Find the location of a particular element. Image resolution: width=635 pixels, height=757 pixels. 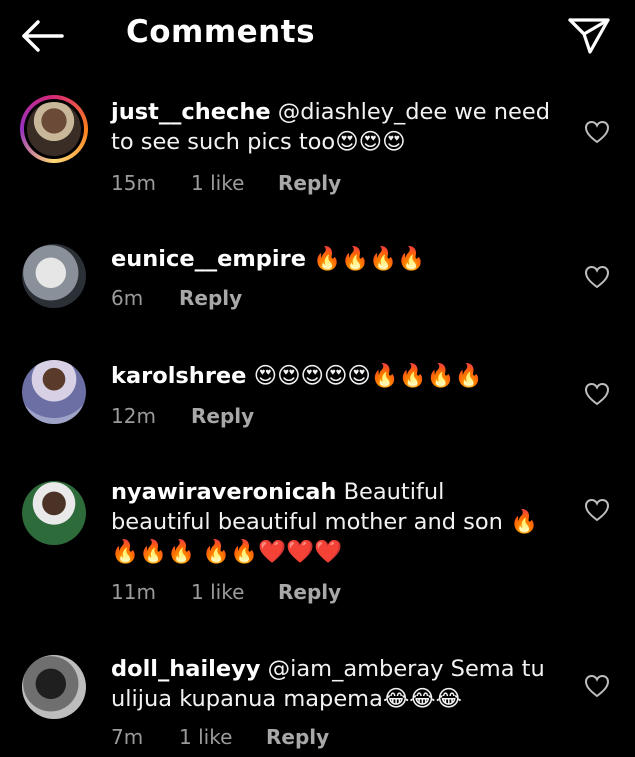

comment-mention: @diashley_dee is located at coordinates (362, 112).